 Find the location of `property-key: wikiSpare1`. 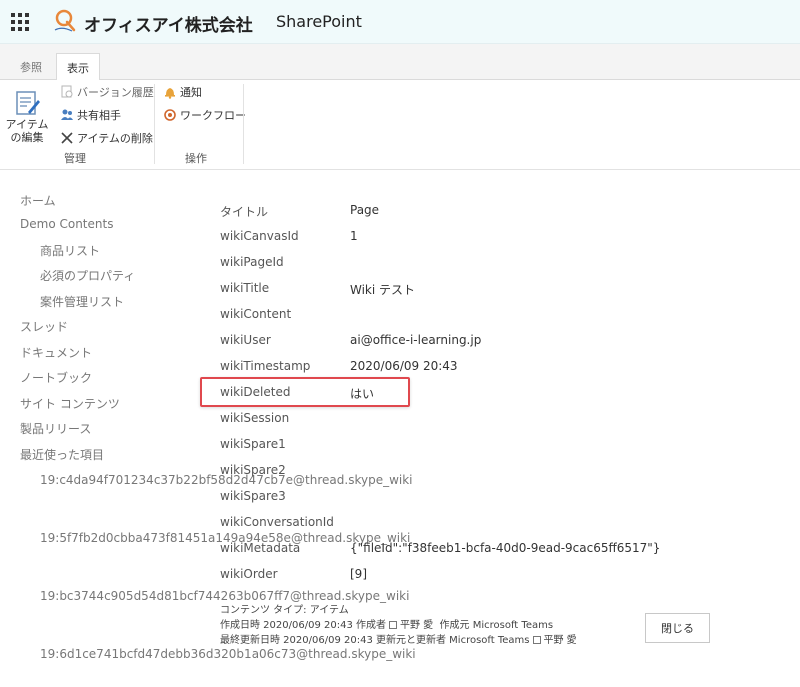

property-key: wikiSpare1 is located at coordinates (253, 444).